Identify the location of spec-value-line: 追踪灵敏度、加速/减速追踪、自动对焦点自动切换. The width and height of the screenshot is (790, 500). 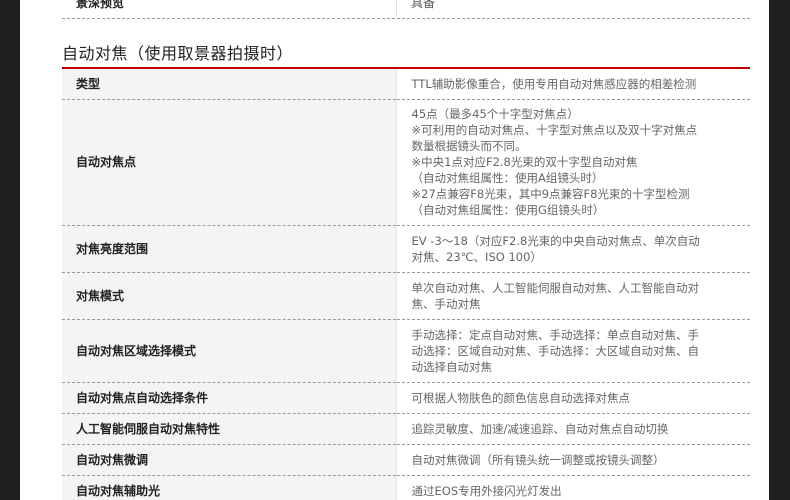
(540, 428).